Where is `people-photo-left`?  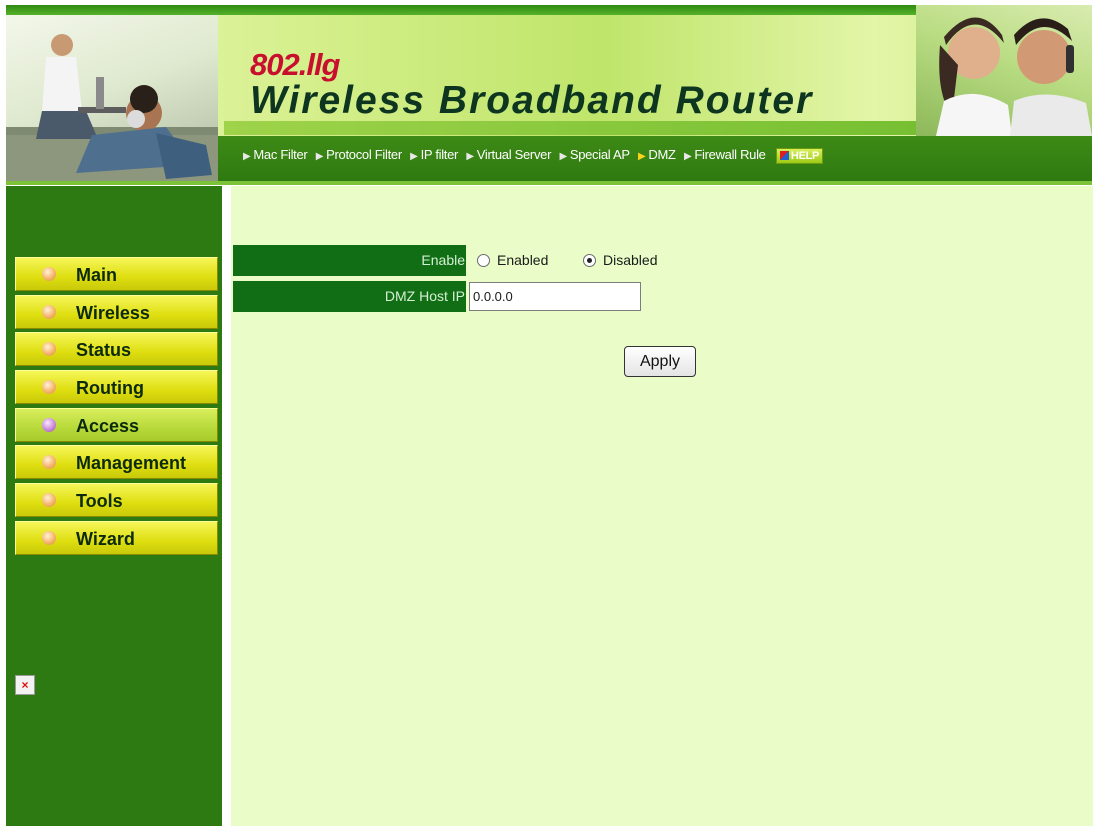 people-photo-left is located at coordinates (112, 109).